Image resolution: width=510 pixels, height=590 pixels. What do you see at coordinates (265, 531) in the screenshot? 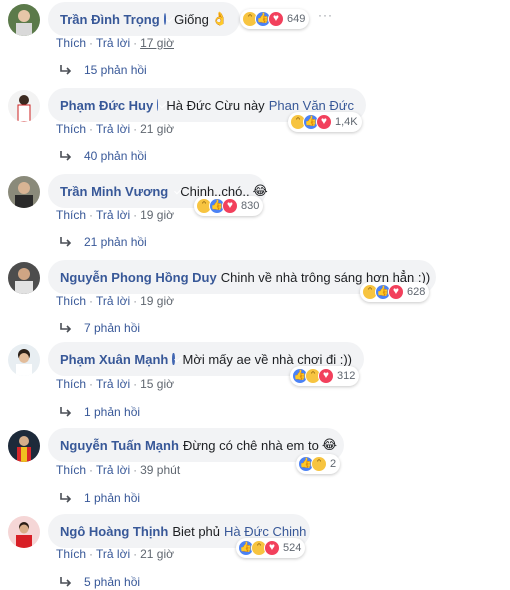
I see `mention-link: Hà Đức Chinh` at bounding box center [265, 531].